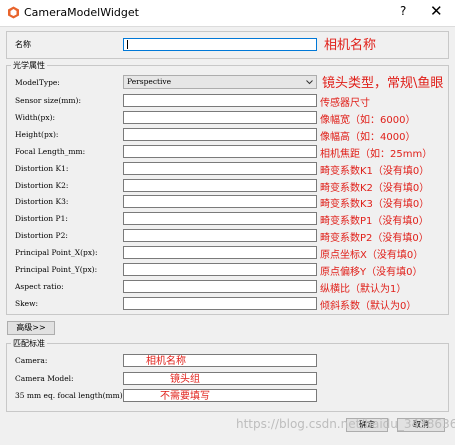 This screenshot has height=445, width=455. Describe the element at coordinates (42, 201) in the screenshot. I see `optics-row-label: Distortion K3:` at that location.